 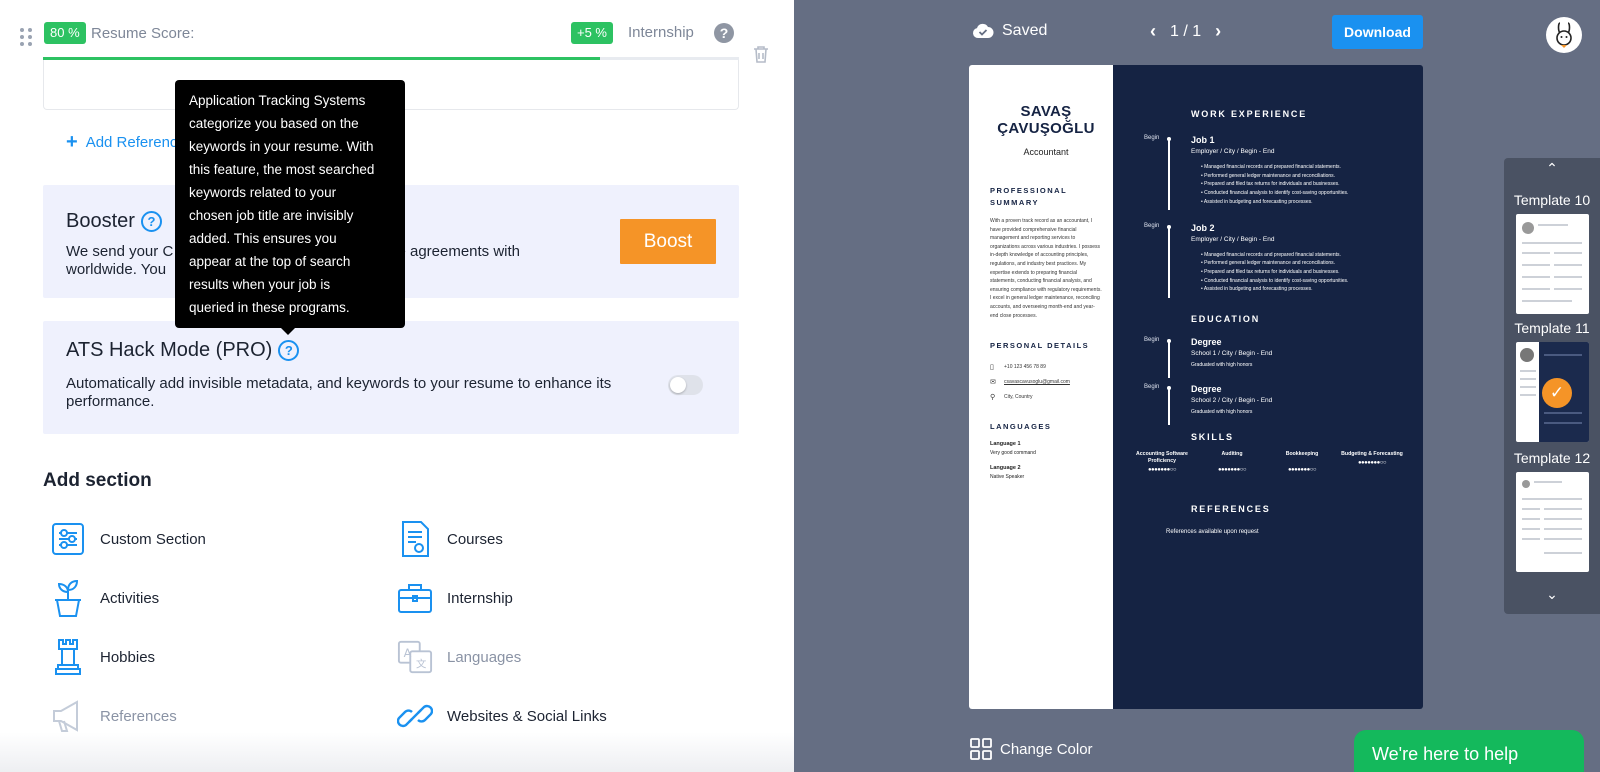 I want to click on plant-icon, so click(x=68, y=598).